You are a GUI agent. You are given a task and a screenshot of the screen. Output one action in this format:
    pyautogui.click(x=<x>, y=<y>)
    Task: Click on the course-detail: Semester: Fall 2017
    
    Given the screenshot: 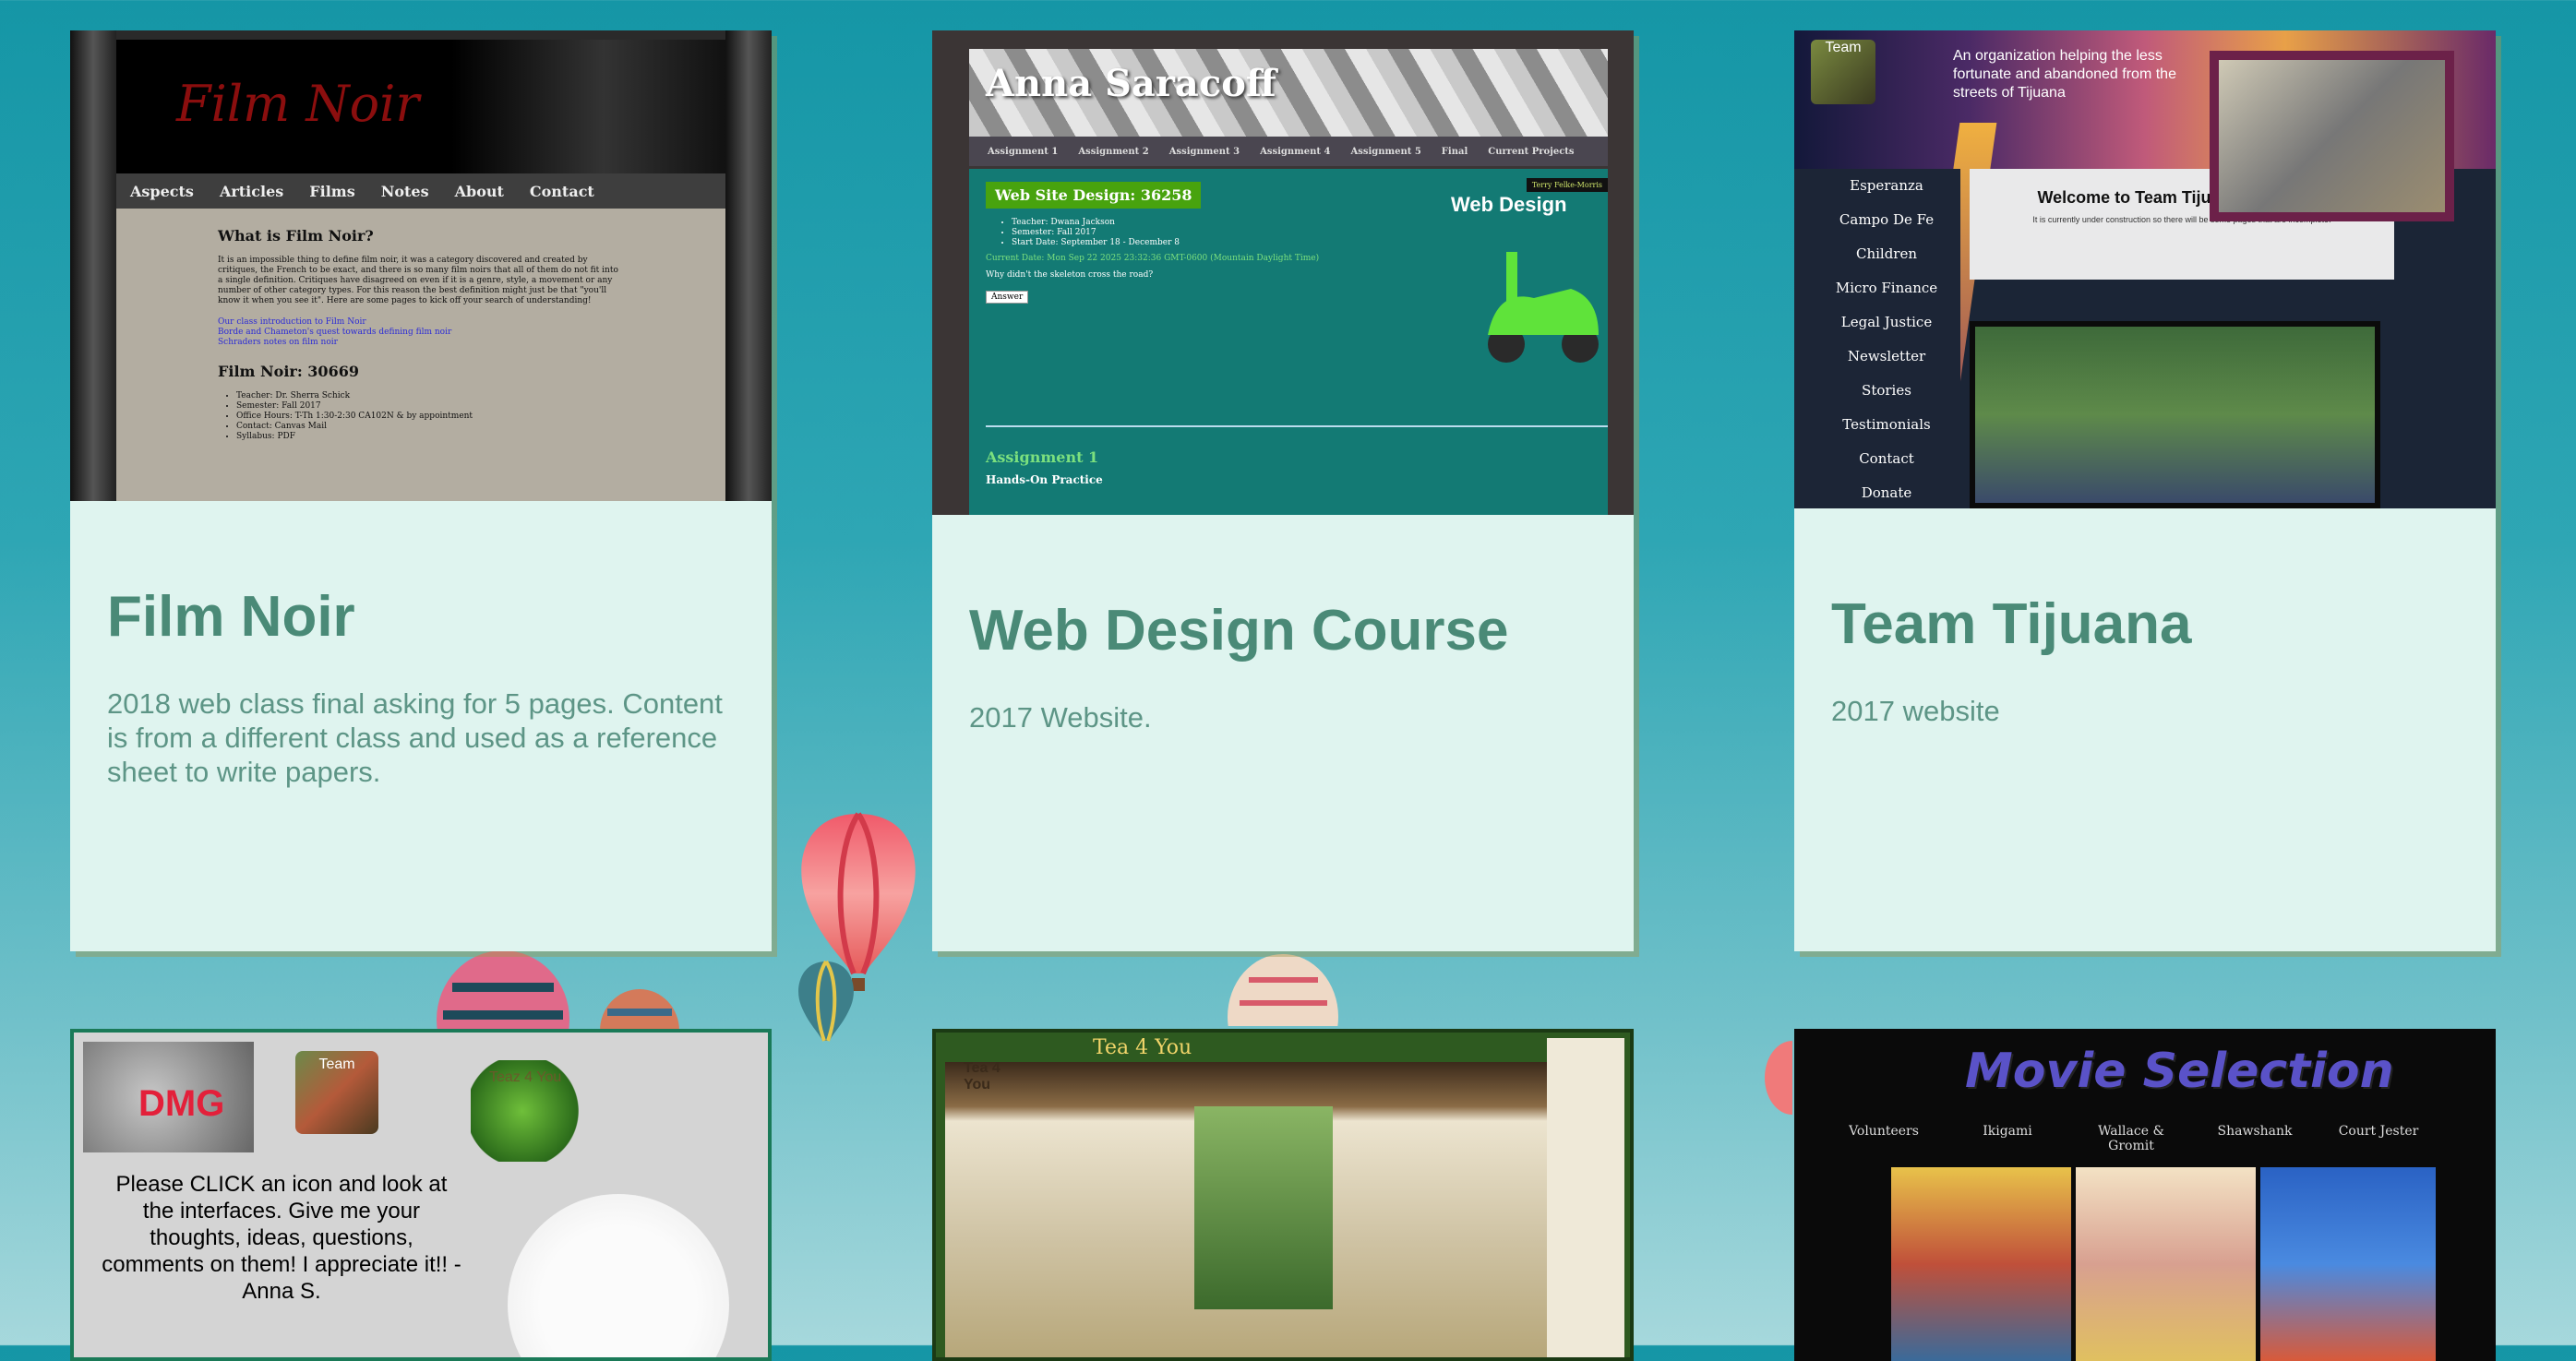 What is the action you would take?
    pyautogui.click(x=430, y=406)
    